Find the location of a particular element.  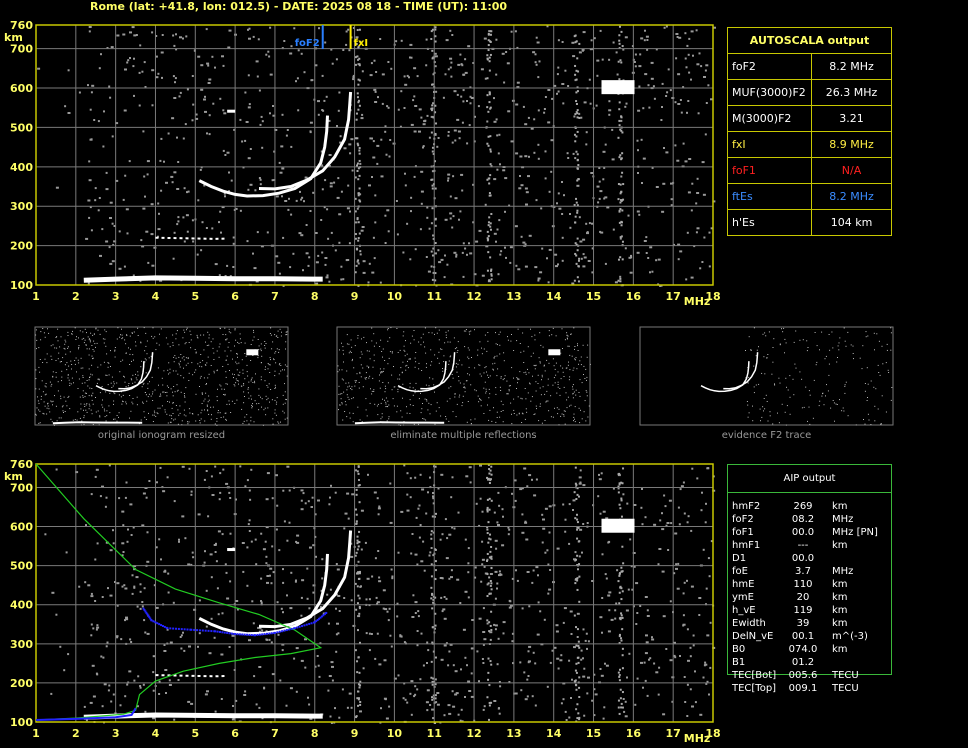

x-tick-label: 12 is located at coordinates (473, 733).